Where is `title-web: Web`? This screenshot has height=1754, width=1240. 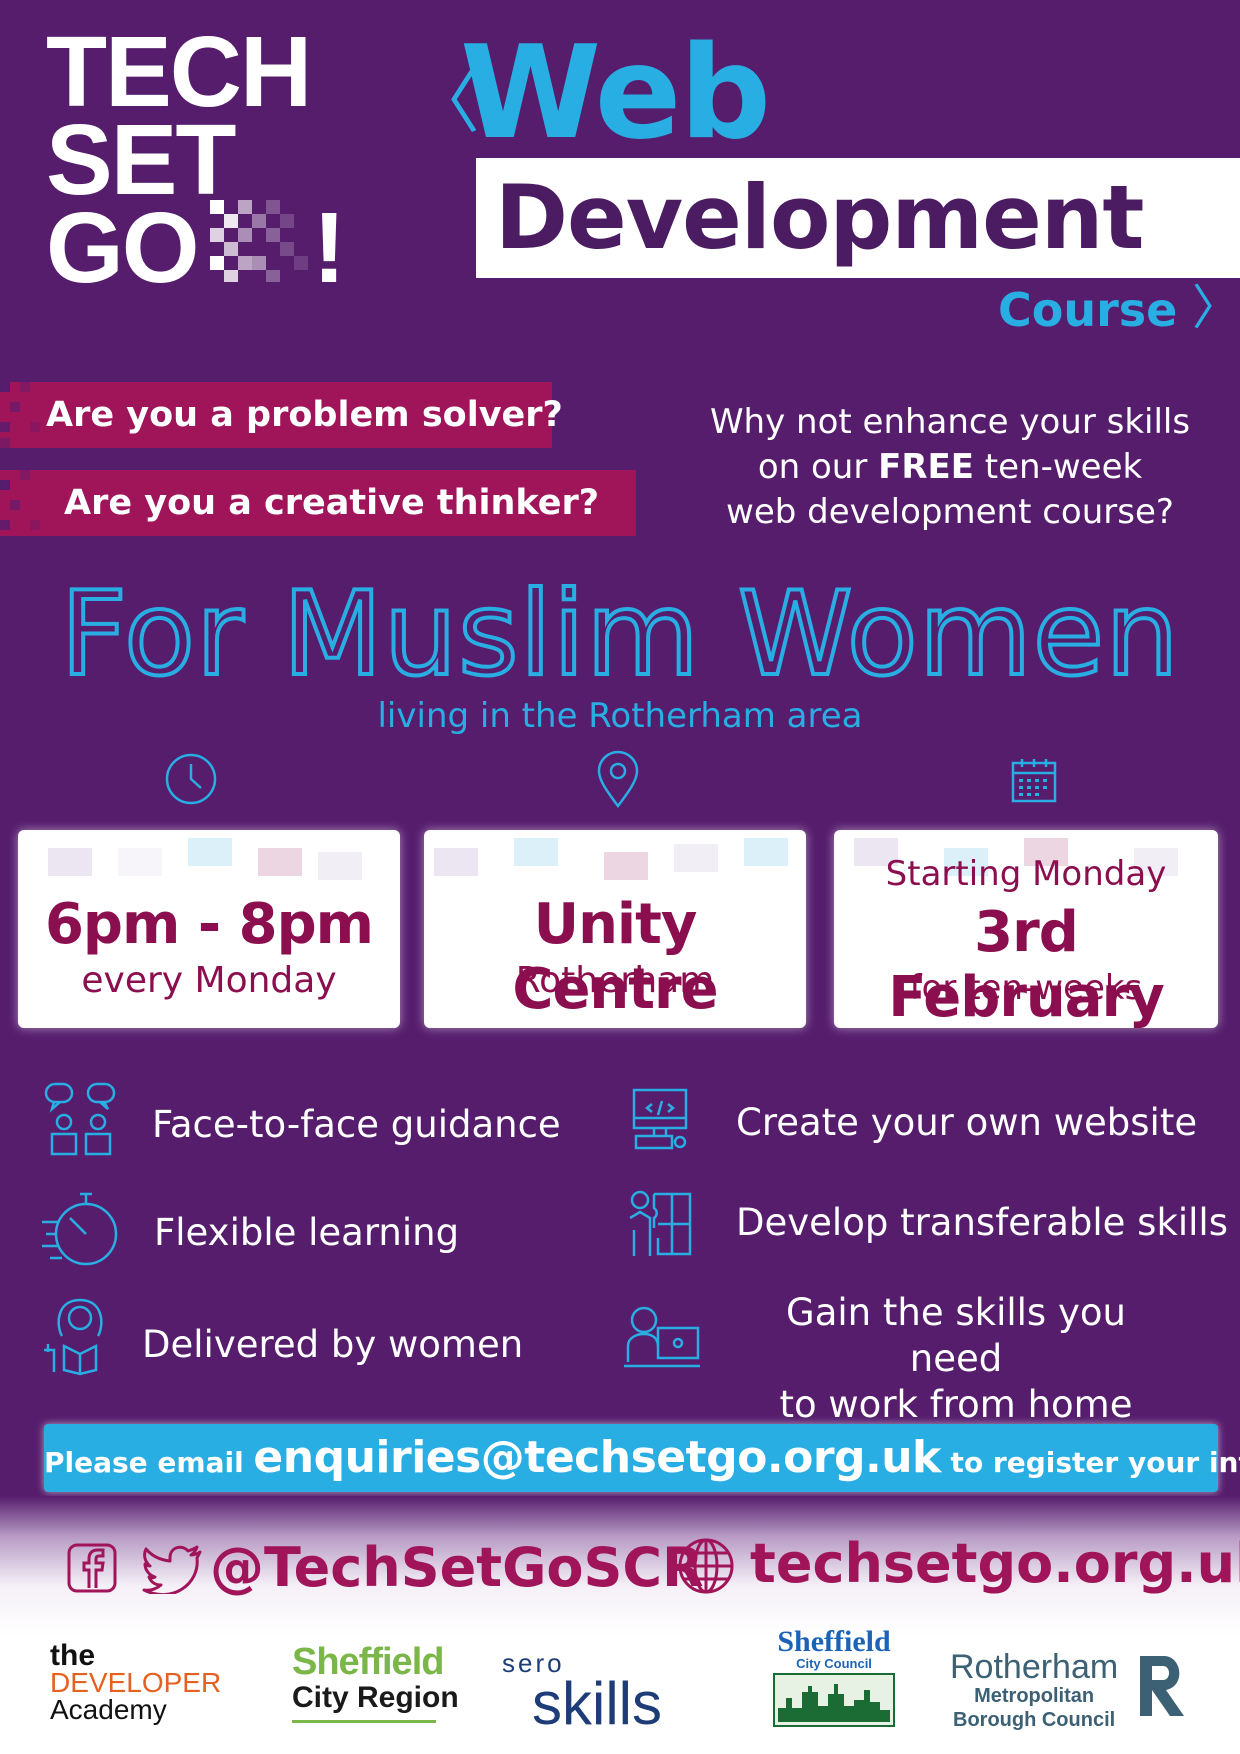 title-web: Web is located at coordinates (615, 93).